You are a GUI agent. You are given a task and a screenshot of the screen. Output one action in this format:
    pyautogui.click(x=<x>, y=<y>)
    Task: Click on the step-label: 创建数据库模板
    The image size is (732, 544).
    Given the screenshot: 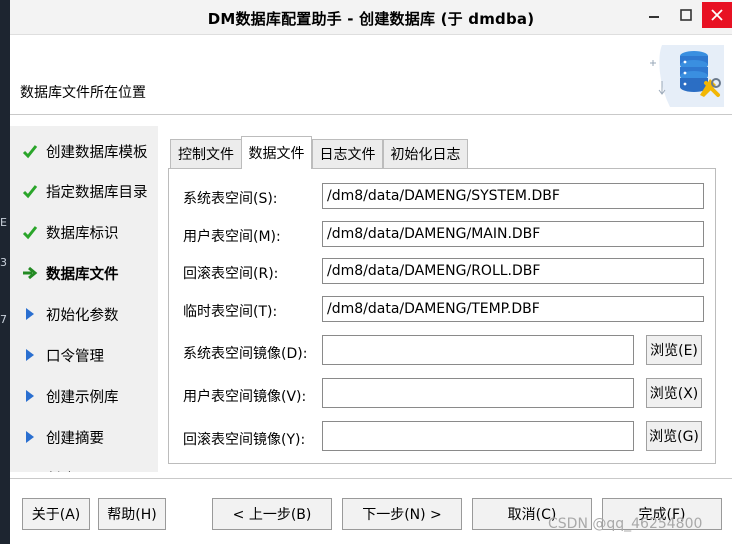 What is the action you would take?
    pyautogui.click(x=97, y=152)
    